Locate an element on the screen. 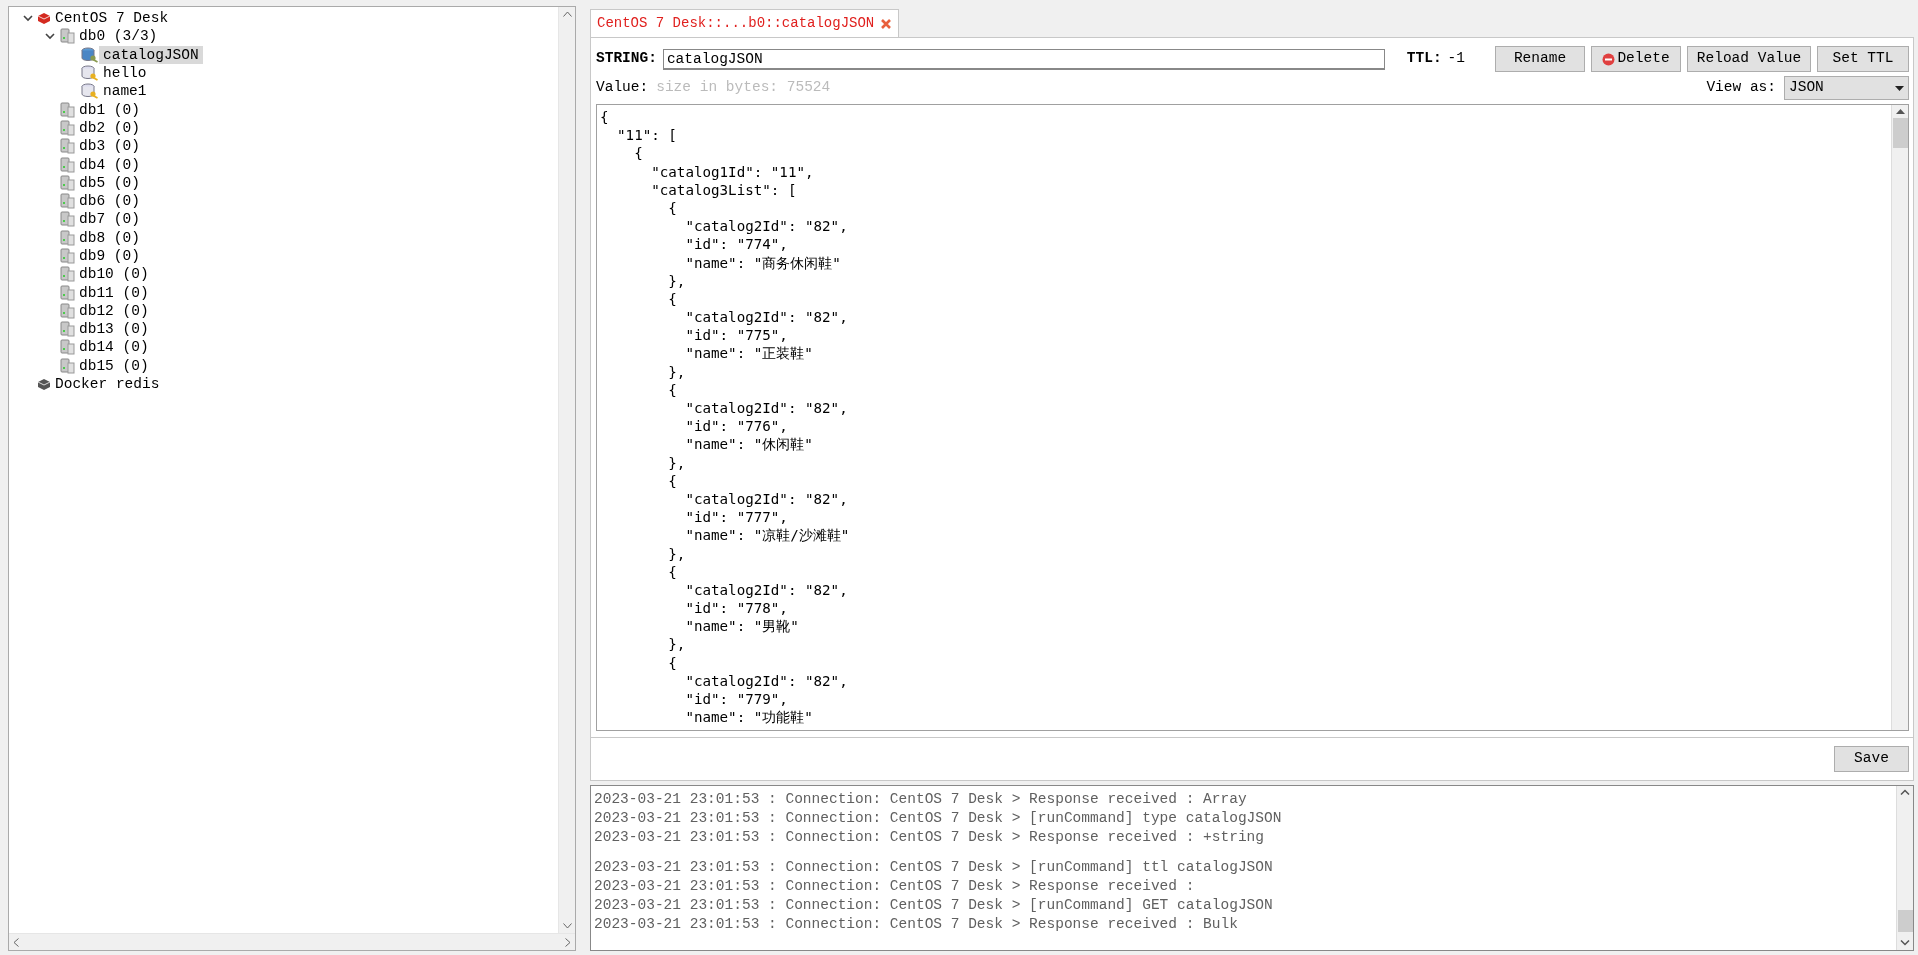 The image size is (1918, 955). code-line: "name": "男靴" is located at coordinates (742, 626).